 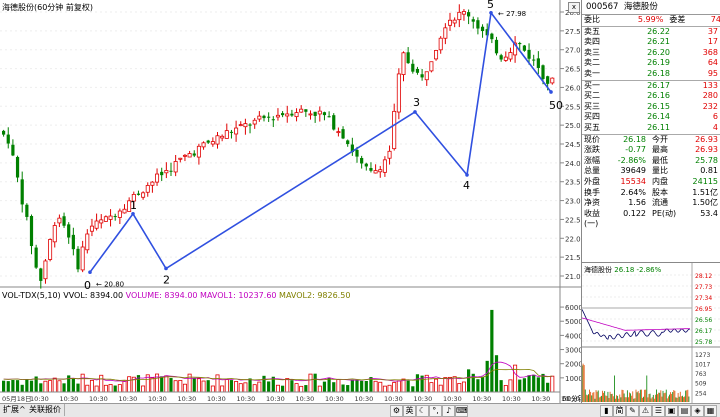 What do you see at coordinates (671, 411) in the screenshot?
I see `screen-icon: ▣` at bounding box center [671, 411].